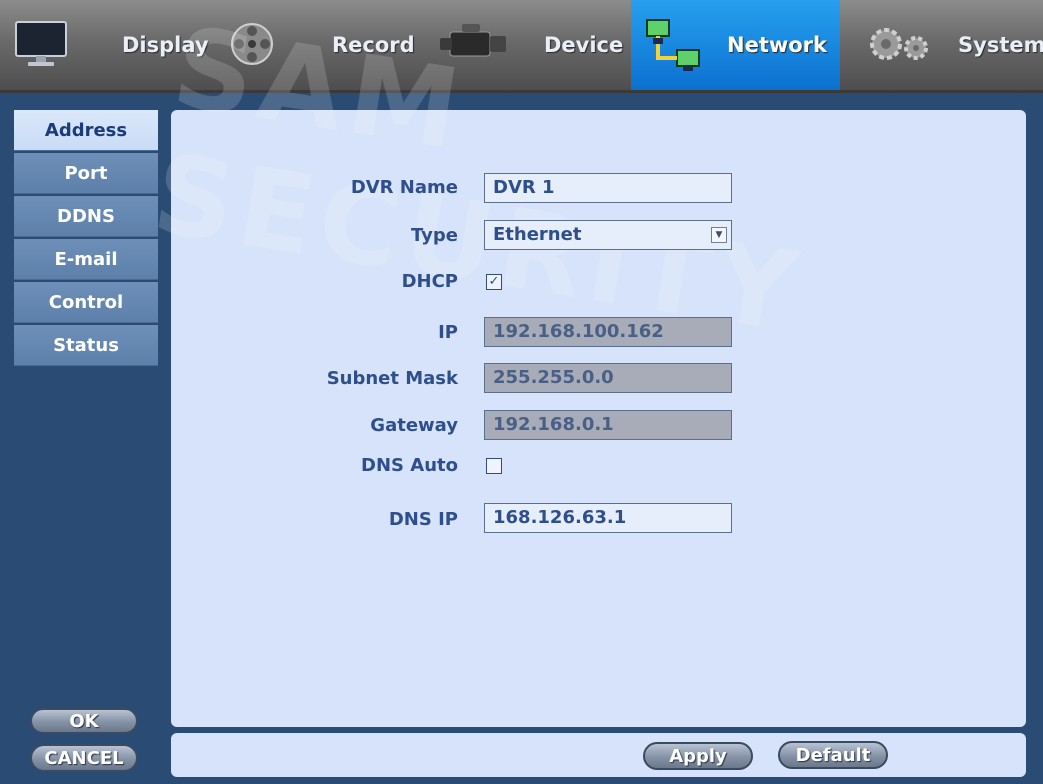 The image size is (1043, 784). I want to click on checkmark-icon: ✓, so click(494, 281).